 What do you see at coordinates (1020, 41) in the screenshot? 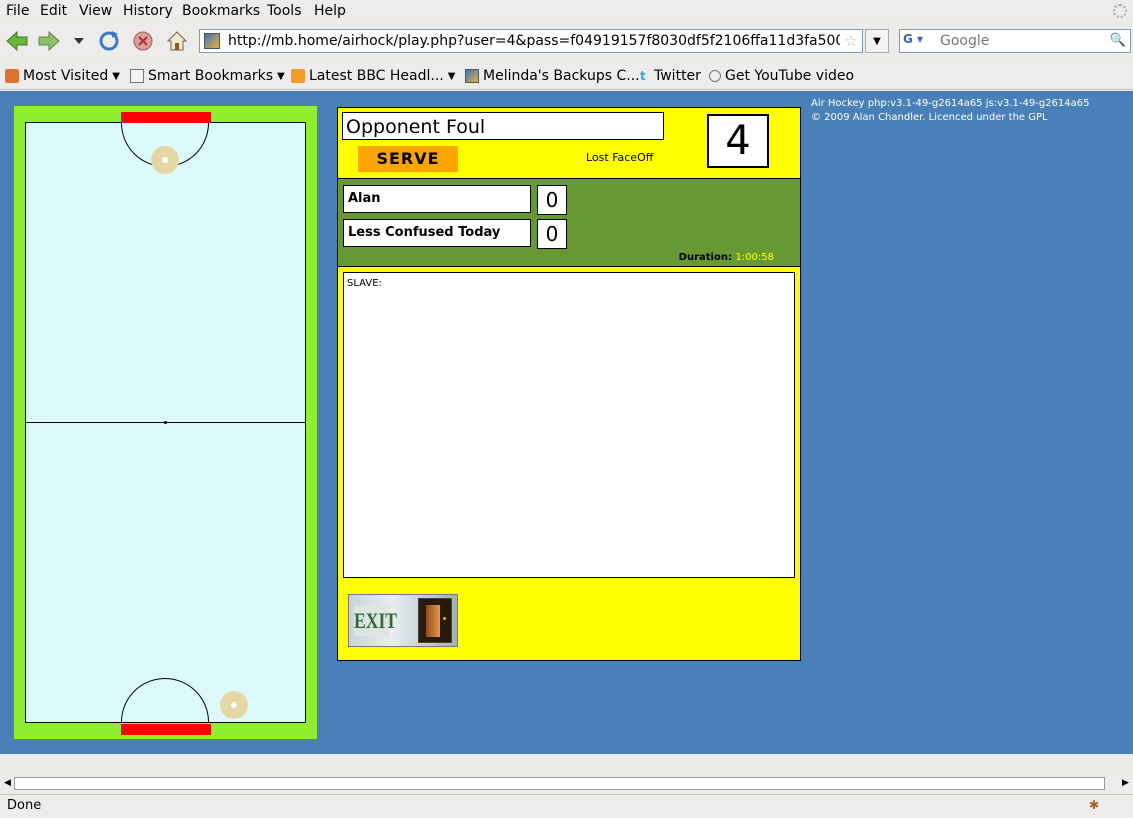
I see `search-input` at bounding box center [1020, 41].